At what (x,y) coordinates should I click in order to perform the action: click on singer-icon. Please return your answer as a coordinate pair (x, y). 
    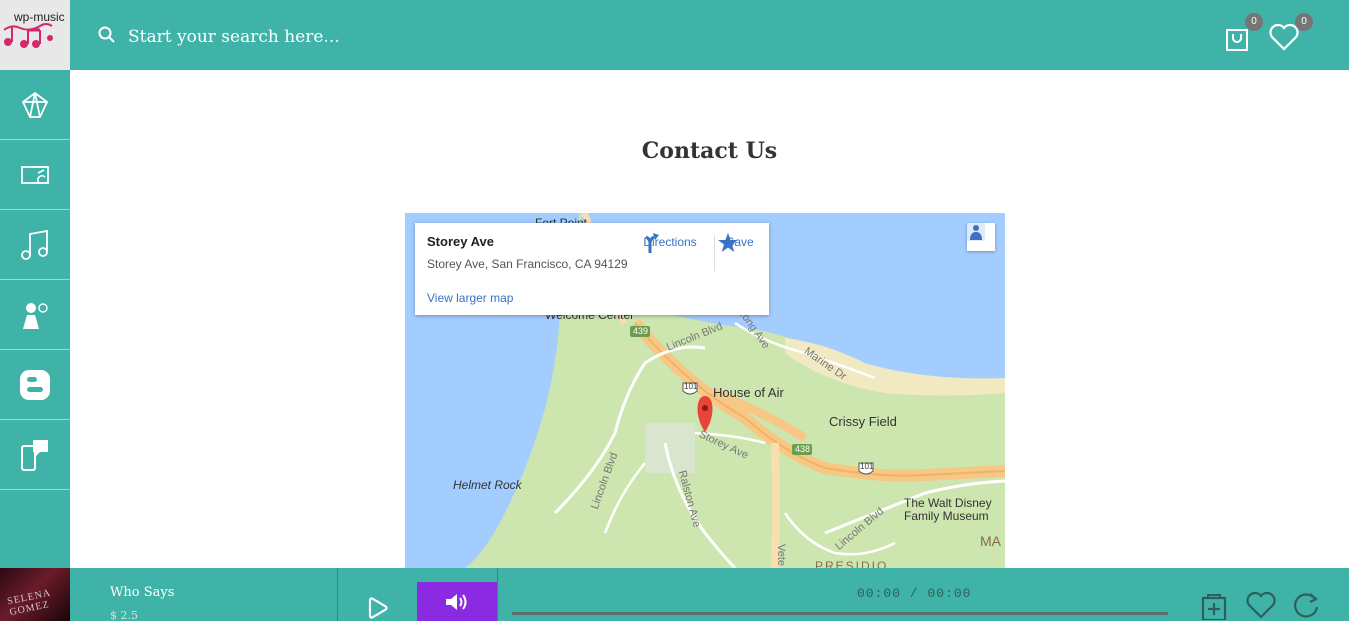
    Looking at the image, I should click on (35, 315).